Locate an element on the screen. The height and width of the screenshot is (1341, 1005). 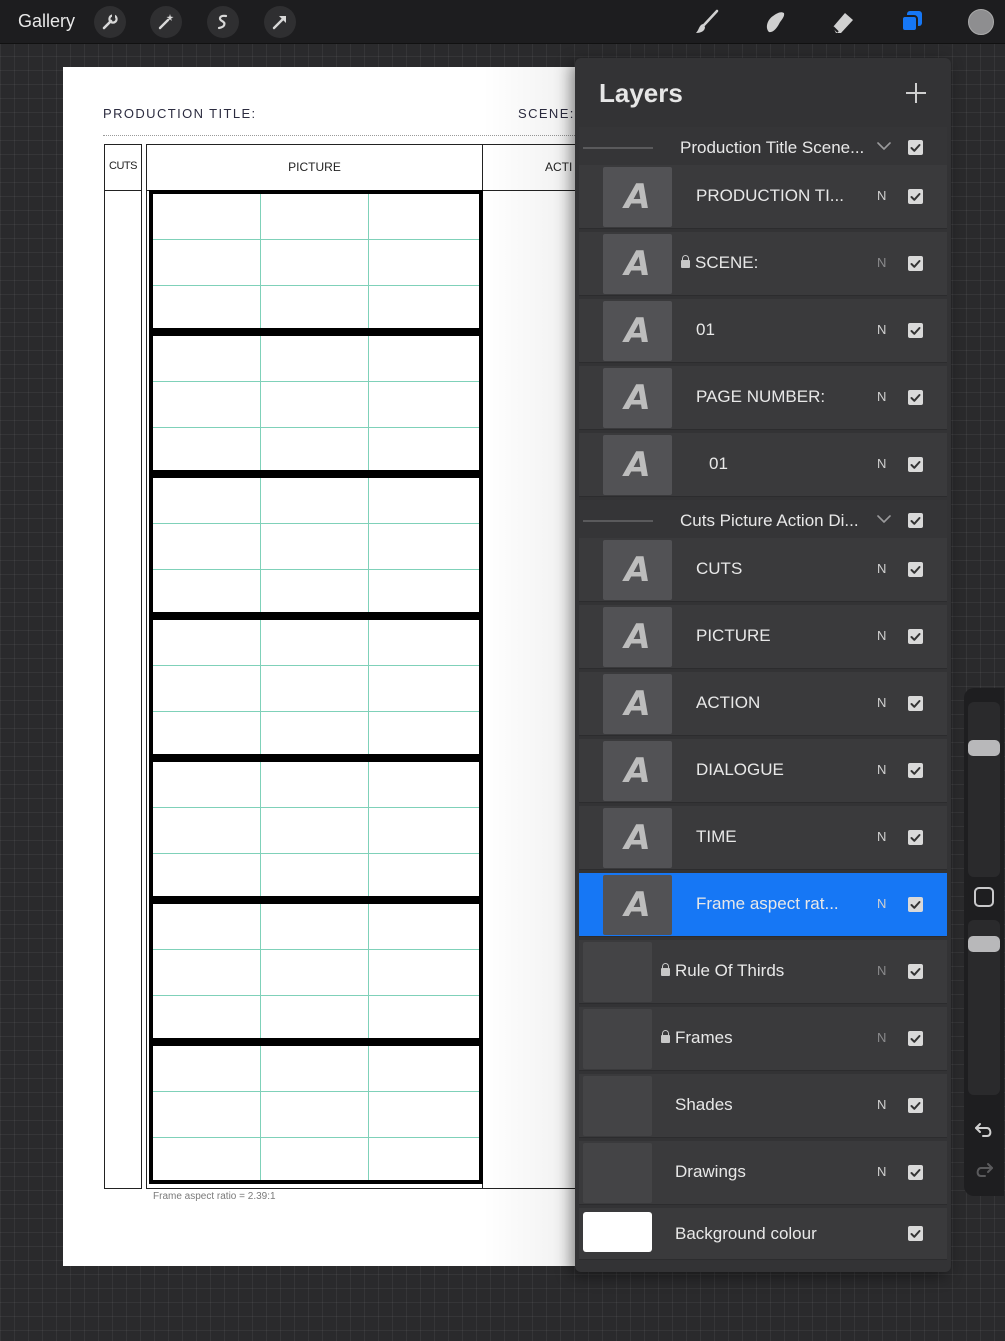
layer-thumbnail is located at coordinates (617, 1106).